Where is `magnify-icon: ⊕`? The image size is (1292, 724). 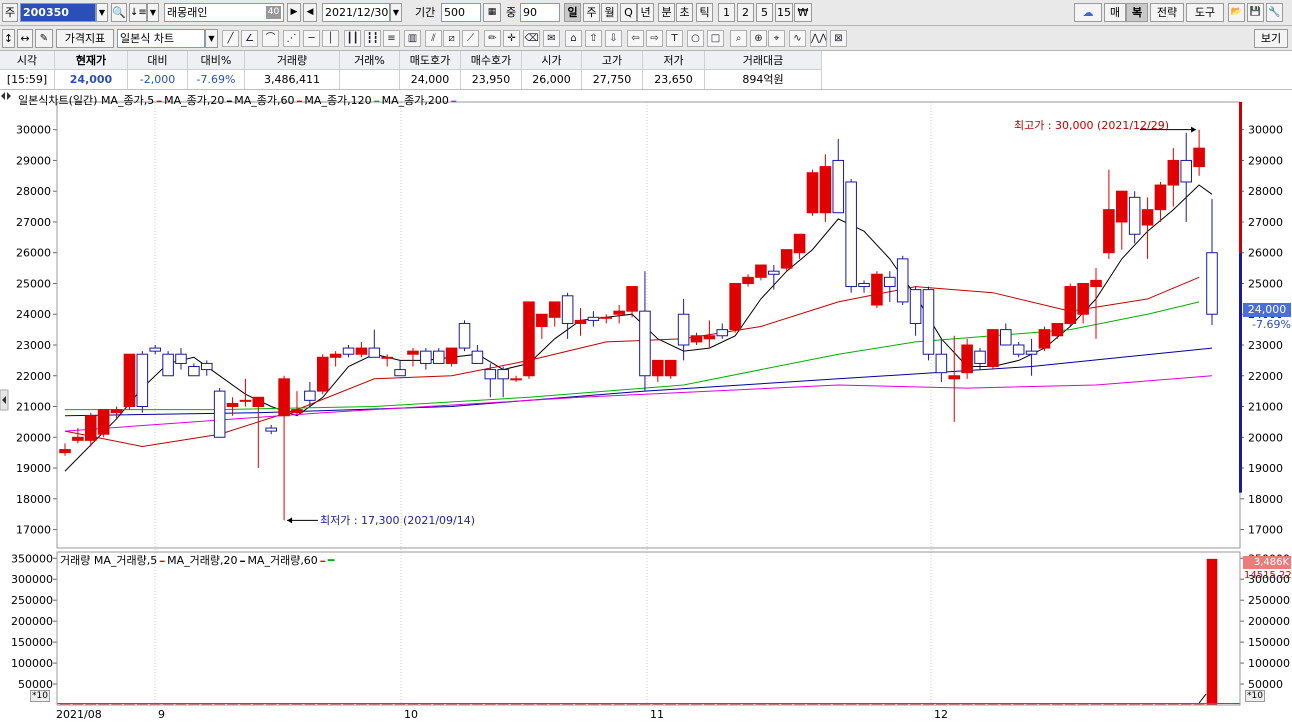 magnify-icon: ⊕ is located at coordinates (758, 38).